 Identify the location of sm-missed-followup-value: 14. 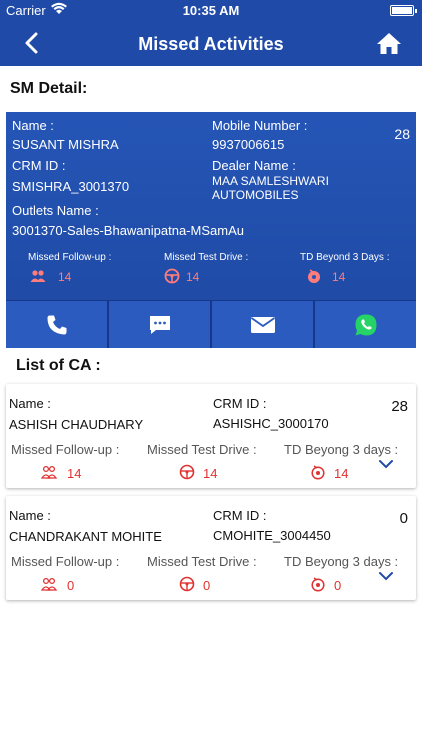
(65, 277).